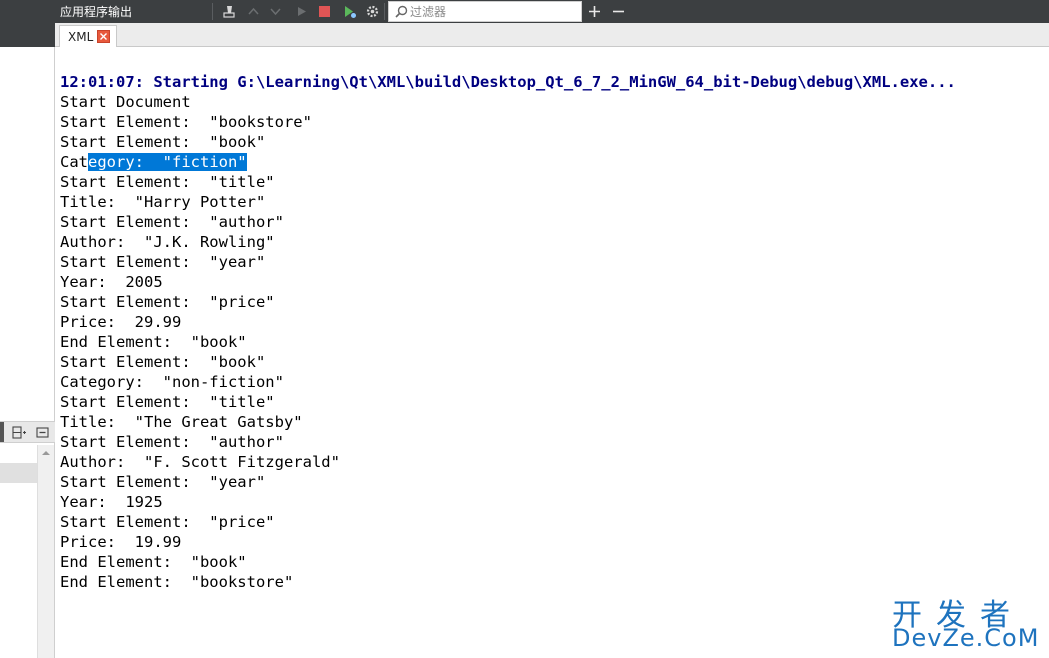 This screenshot has width=1049, height=658. Describe the element at coordinates (172, 382) in the screenshot. I see `output-line: Category: "non-fiction"` at that location.